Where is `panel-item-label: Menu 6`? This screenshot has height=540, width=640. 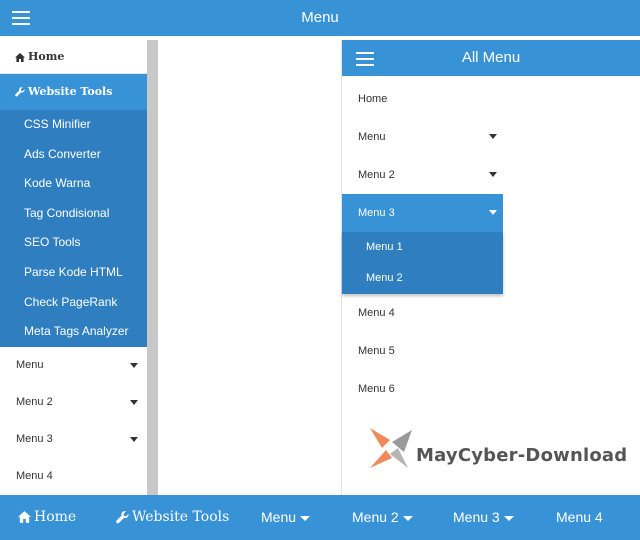 panel-item-label: Menu 6 is located at coordinates (376, 389).